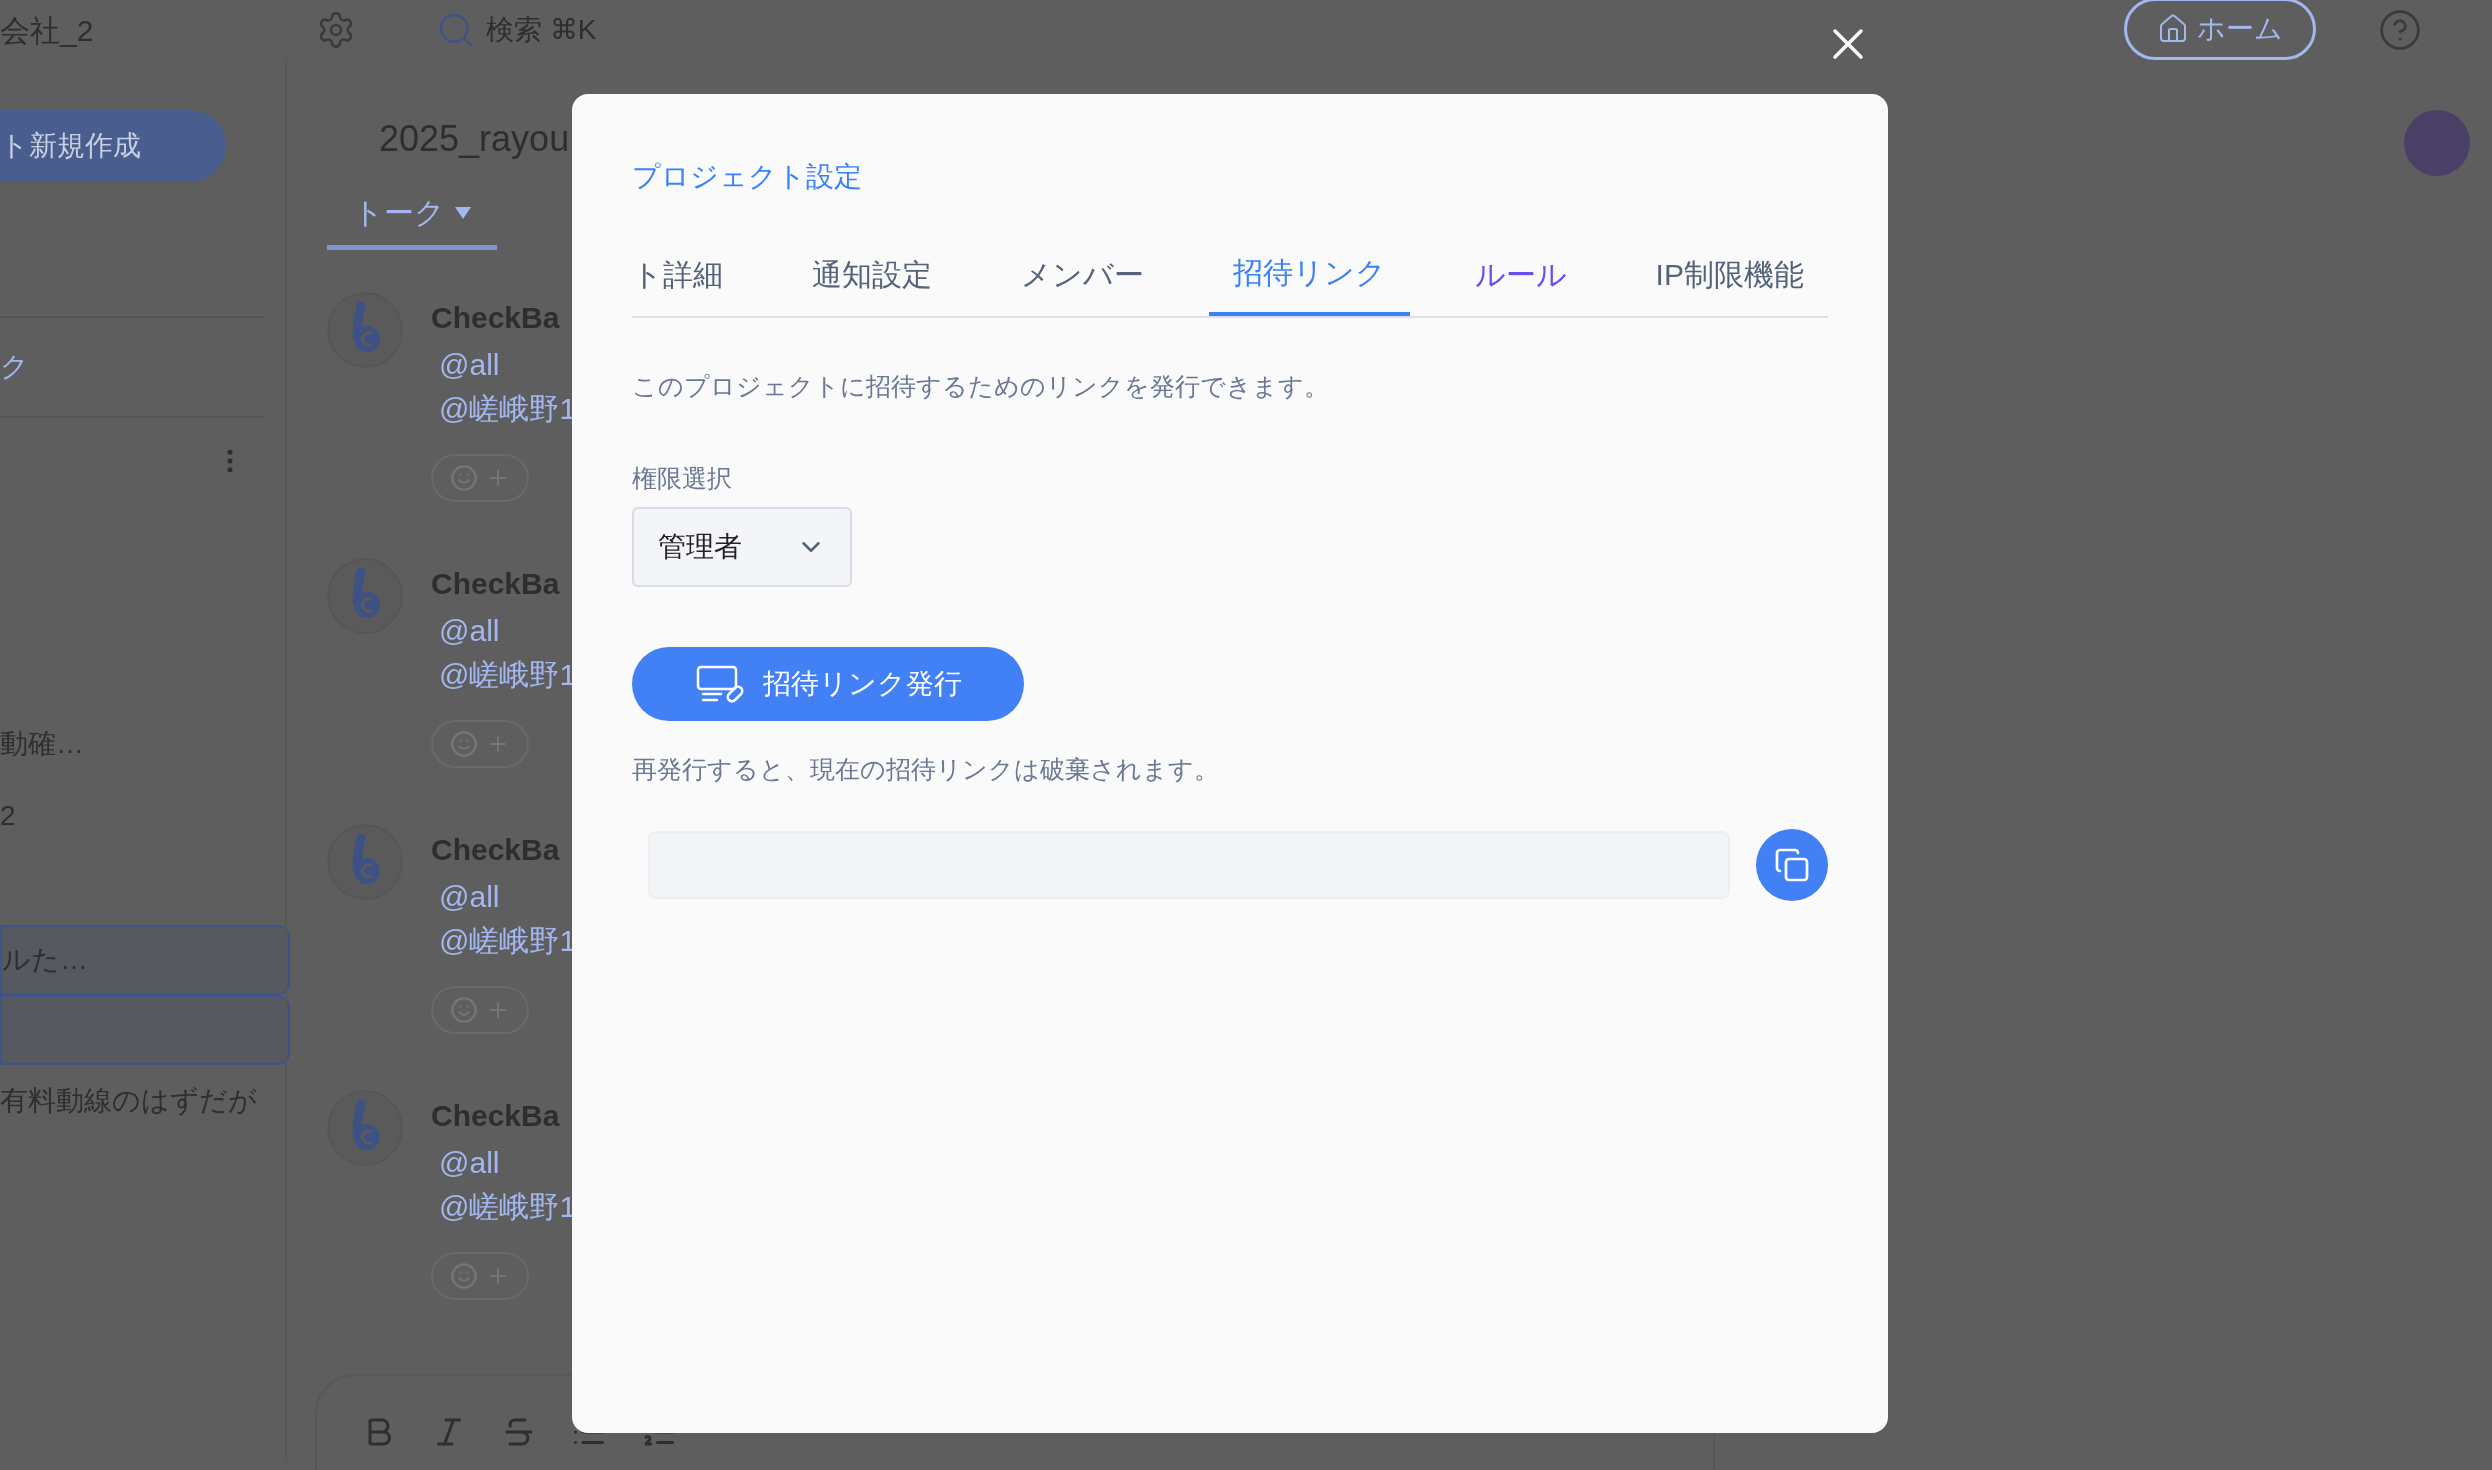 The image size is (2492, 1470). Describe the element at coordinates (2173, 29) in the screenshot. I see `home-icon` at that location.